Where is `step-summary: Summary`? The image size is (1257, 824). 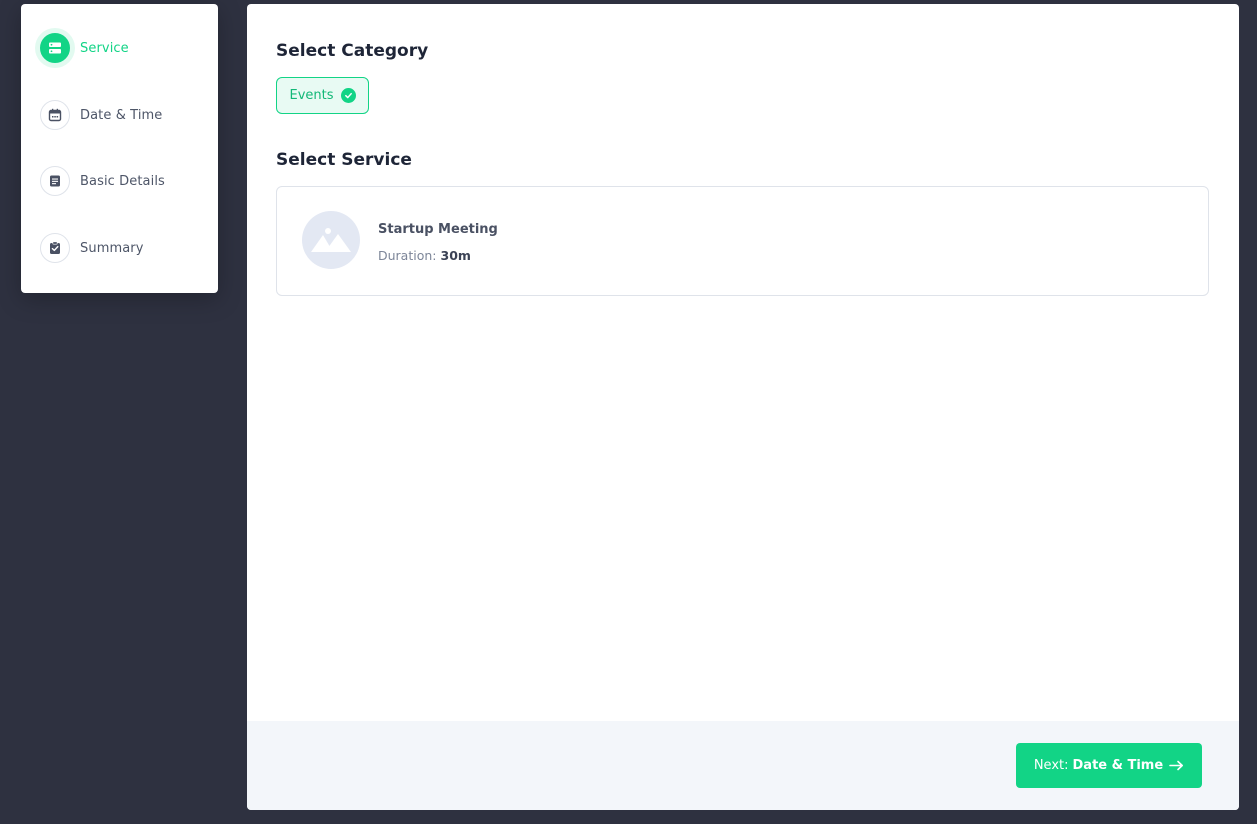 step-summary: Summary is located at coordinates (92, 248).